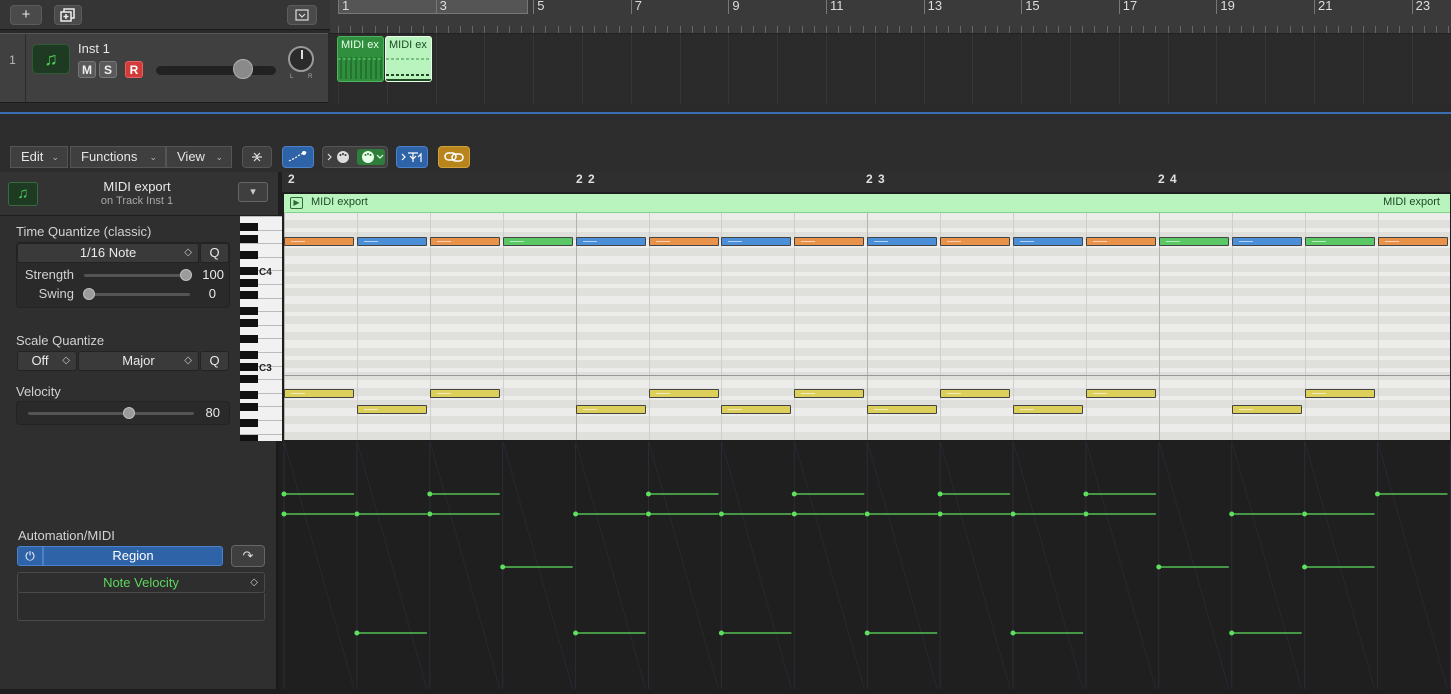 Image resolution: width=1451 pixels, height=694 pixels. I want to click on curve-arrow-icon: ↷, so click(248, 556).